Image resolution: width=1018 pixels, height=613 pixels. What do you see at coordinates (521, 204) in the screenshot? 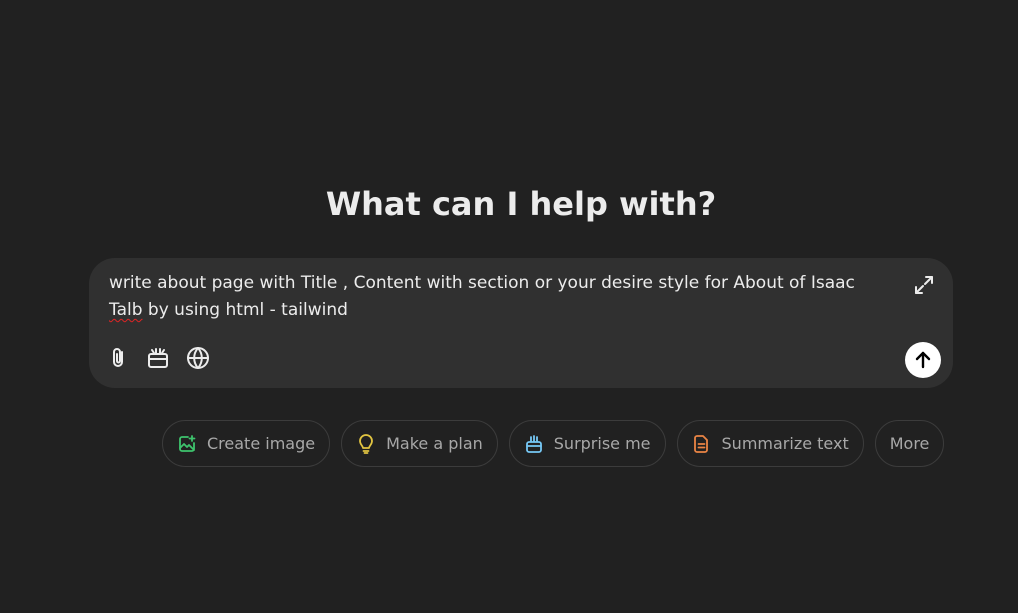
I see `page-title: What can I help with?` at bounding box center [521, 204].